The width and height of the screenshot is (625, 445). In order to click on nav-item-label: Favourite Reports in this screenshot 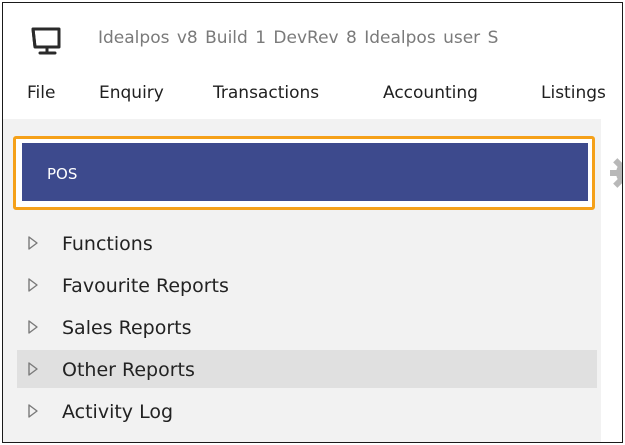, I will do `click(145, 286)`.